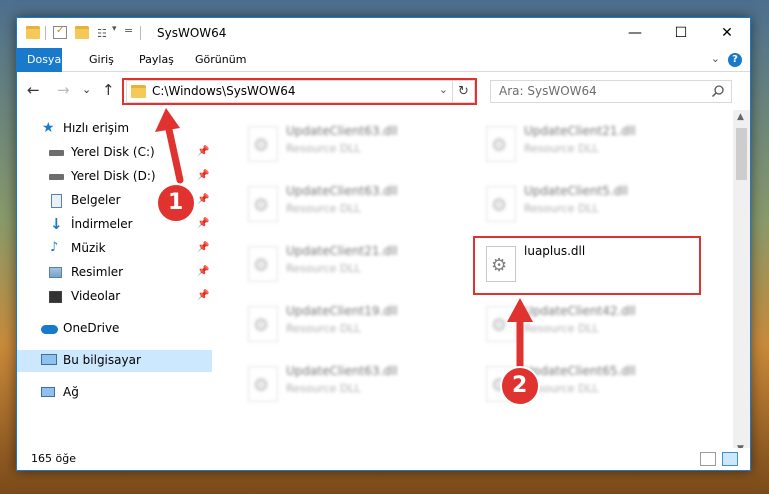 Image resolution: width=769 pixels, height=494 pixels. Describe the element at coordinates (88, 248) in the screenshot. I see `sidebar-item-label: Müzik` at that location.